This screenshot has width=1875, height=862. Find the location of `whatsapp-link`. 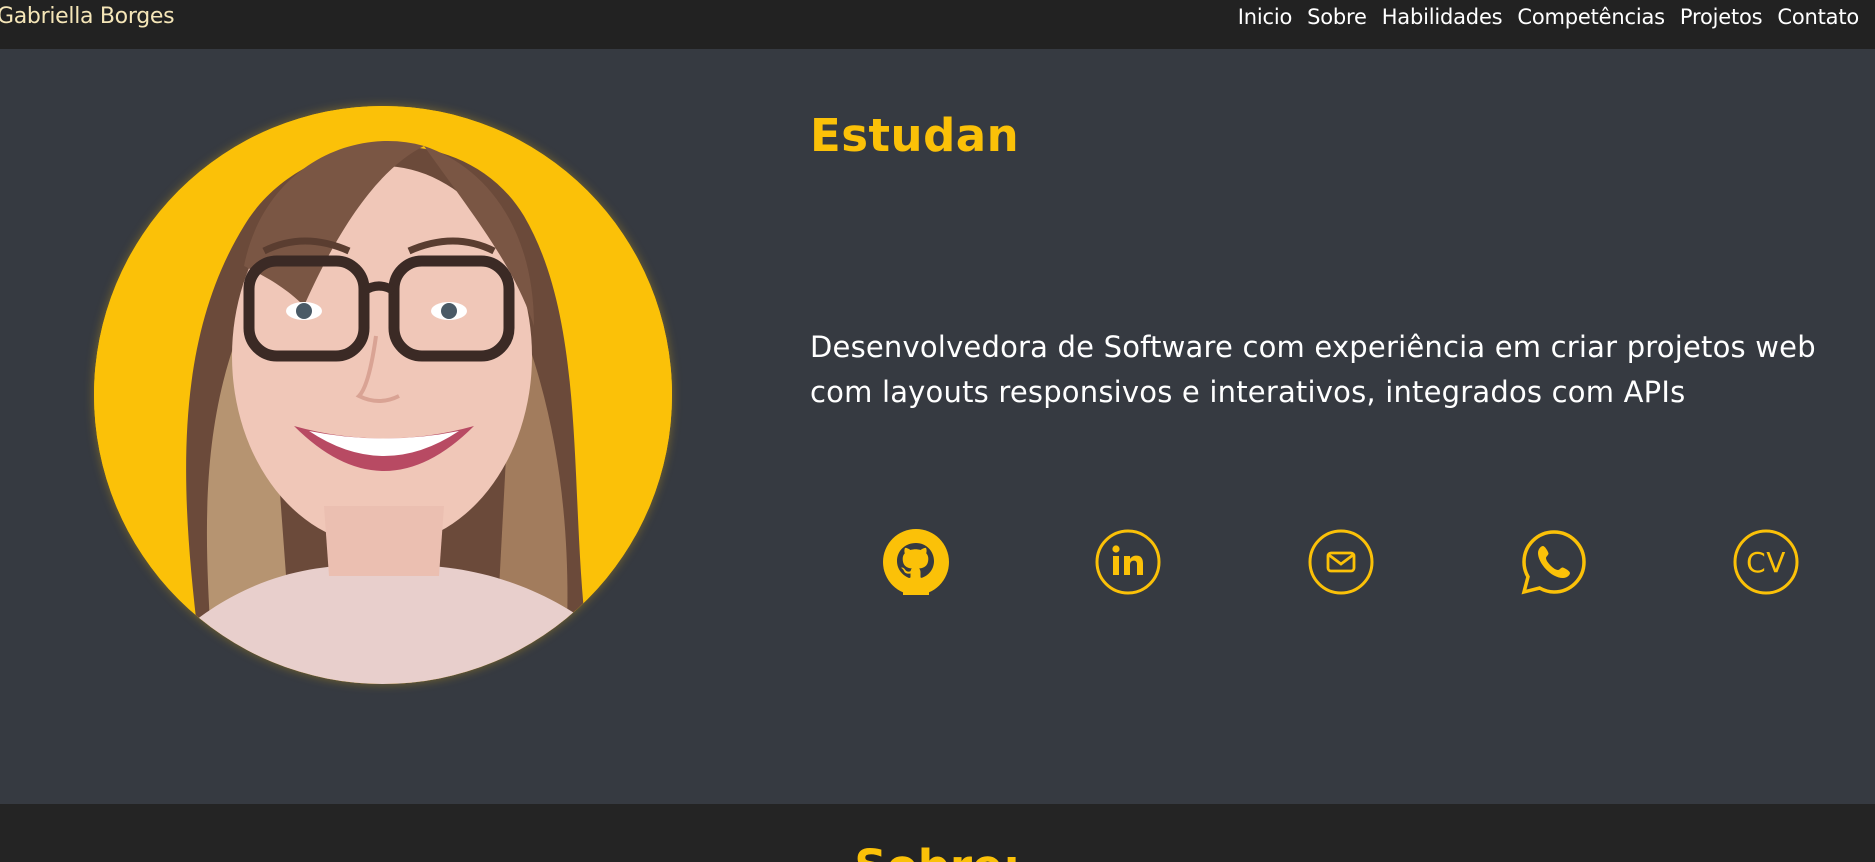

whatsapp-link is located at coordinates (1554, 562).